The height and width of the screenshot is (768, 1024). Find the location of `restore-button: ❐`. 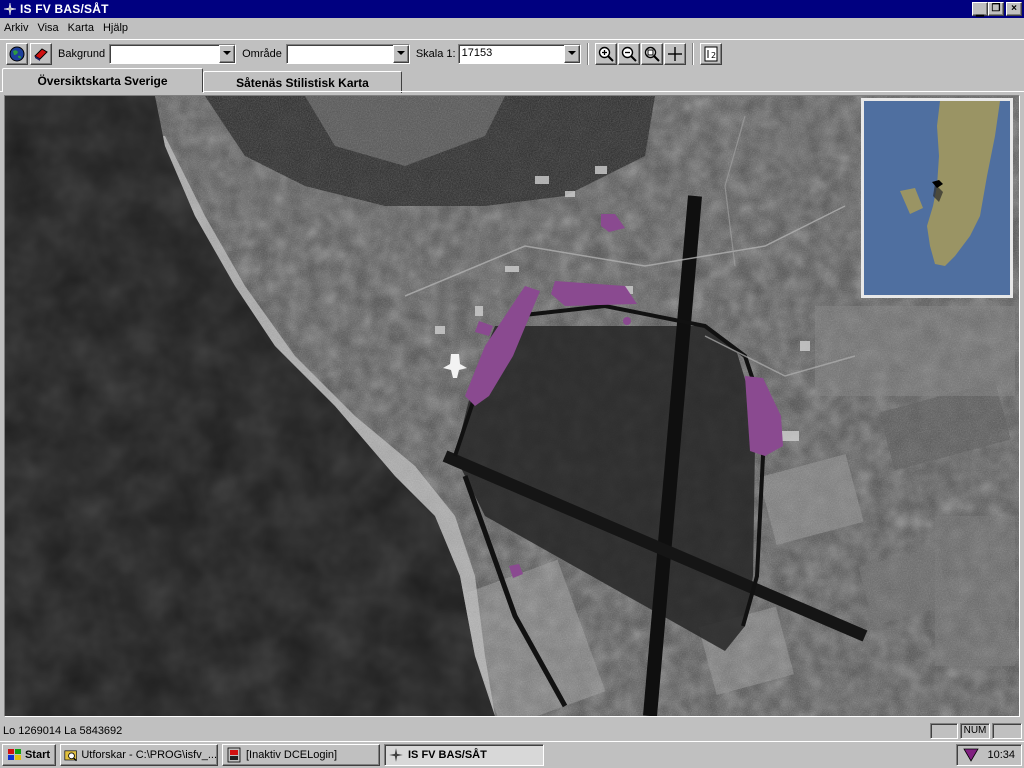

restore-button: ❐ is located at coordinates (996, 9).